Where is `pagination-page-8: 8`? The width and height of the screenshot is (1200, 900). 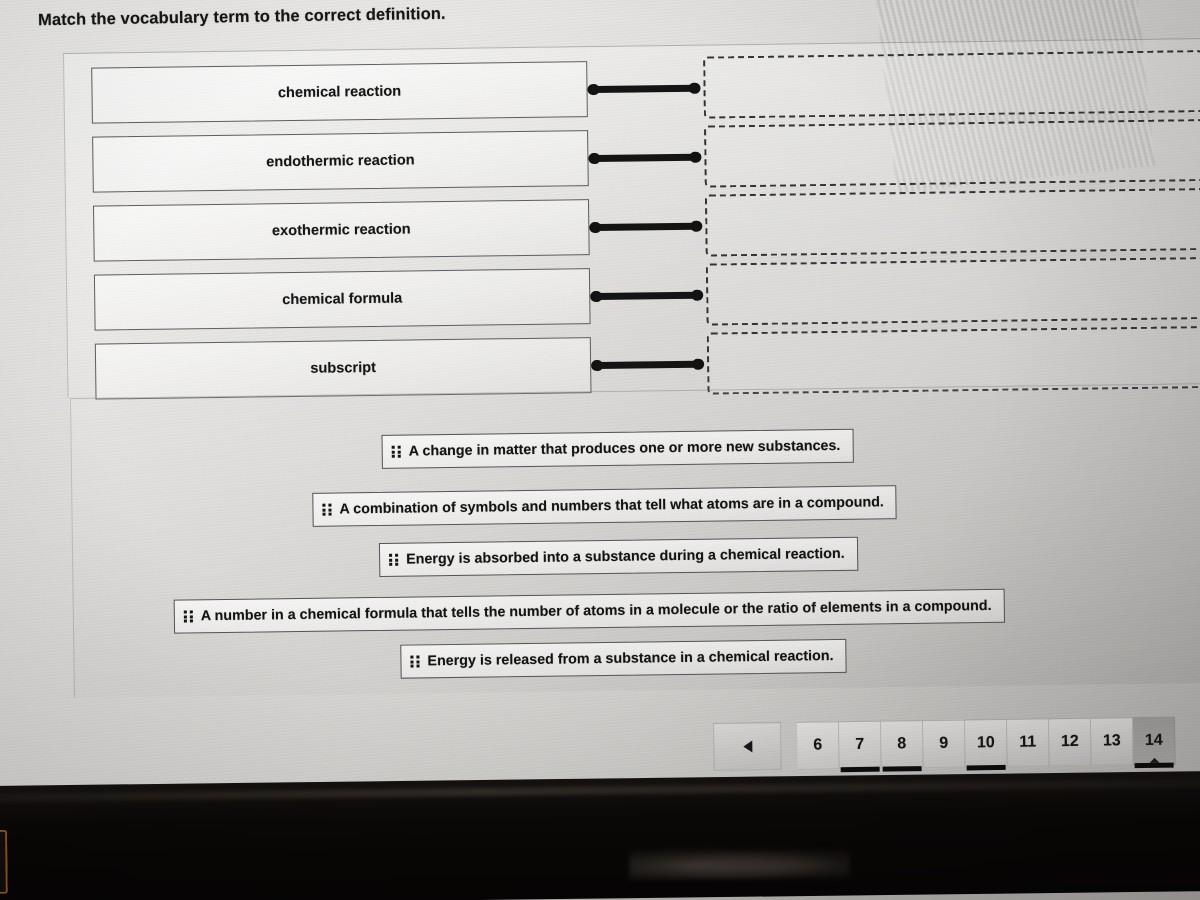
pagination-page-8: 8 is located at coordinates (902, 744).